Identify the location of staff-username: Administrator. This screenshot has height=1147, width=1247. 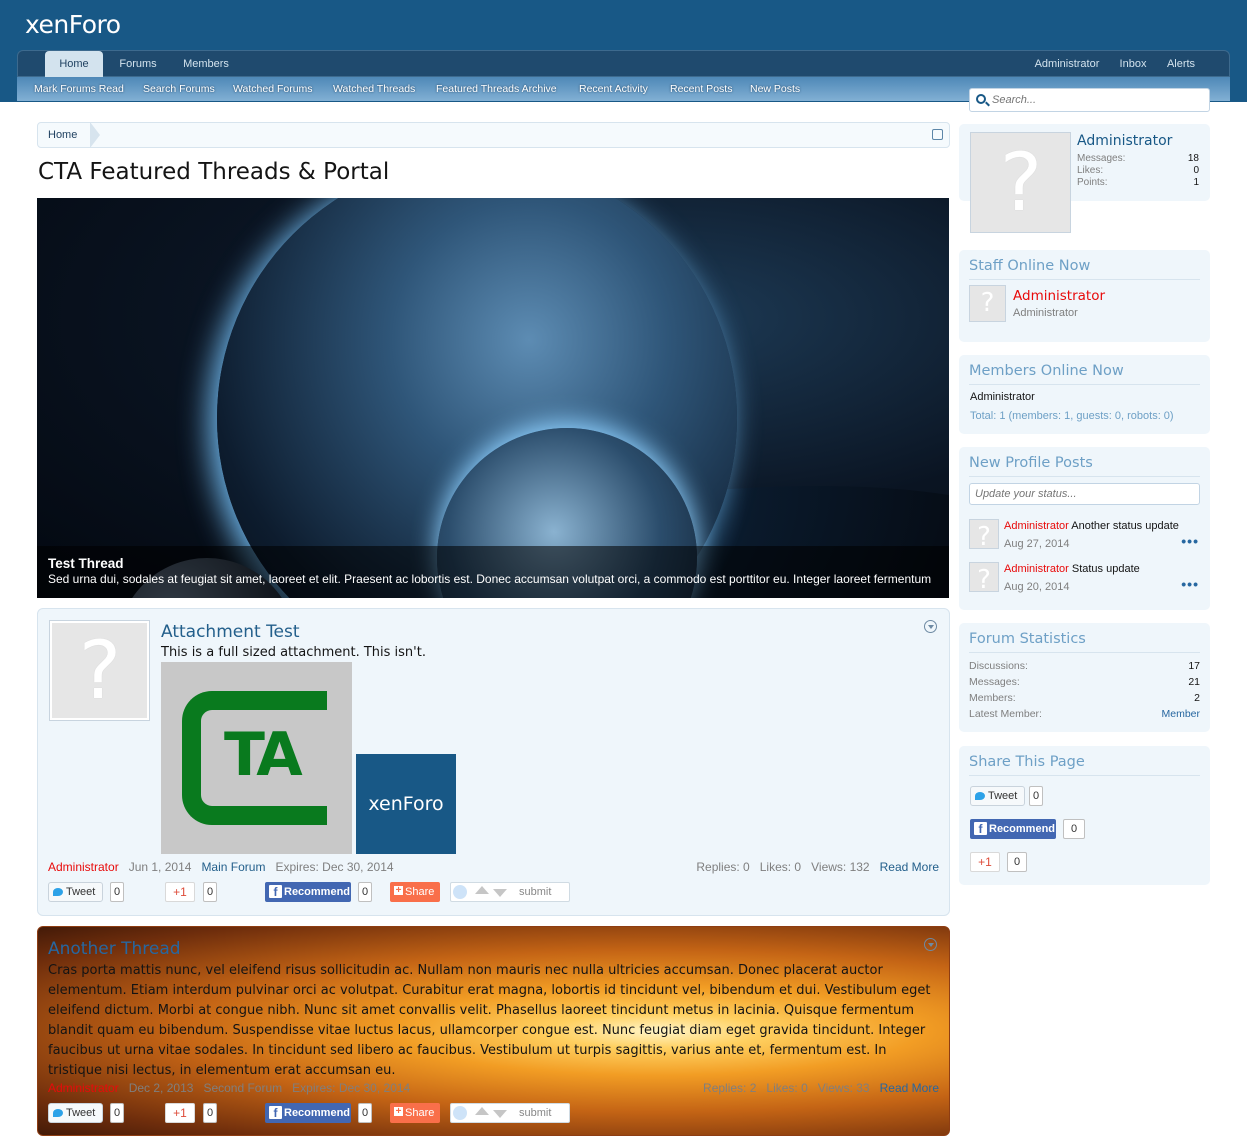
(1059, 296).